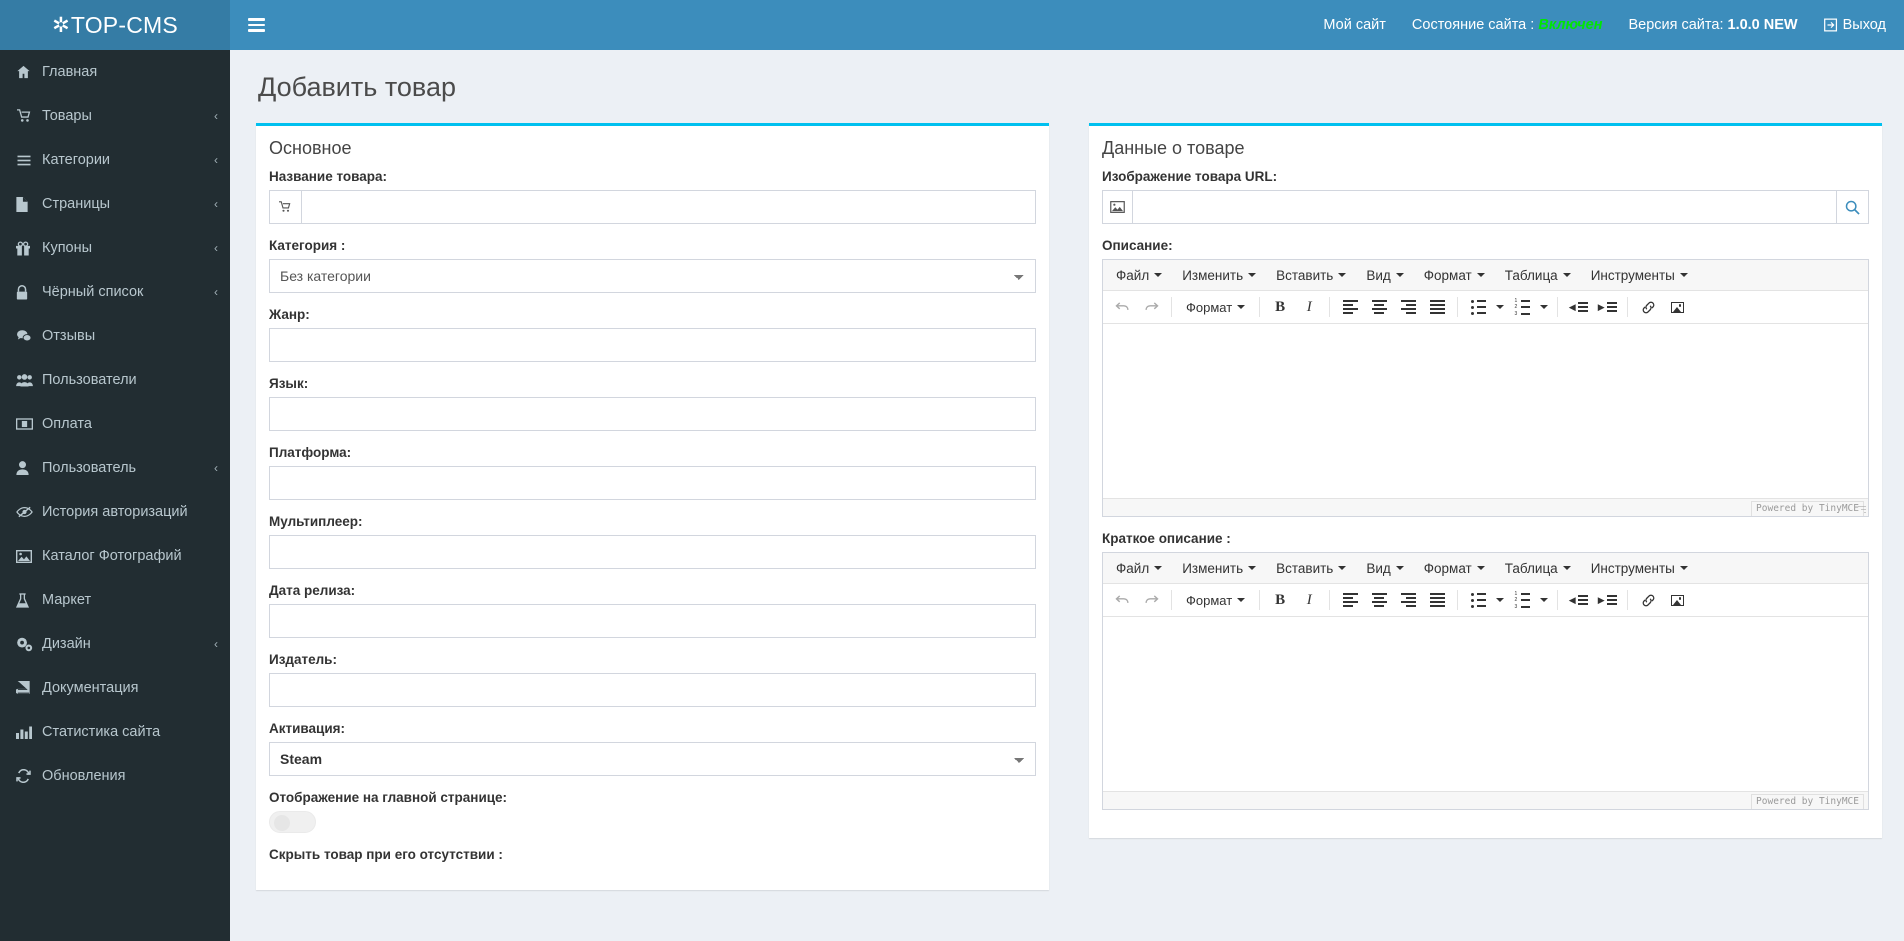  I want to click on picture-icon, so click(29, 556).